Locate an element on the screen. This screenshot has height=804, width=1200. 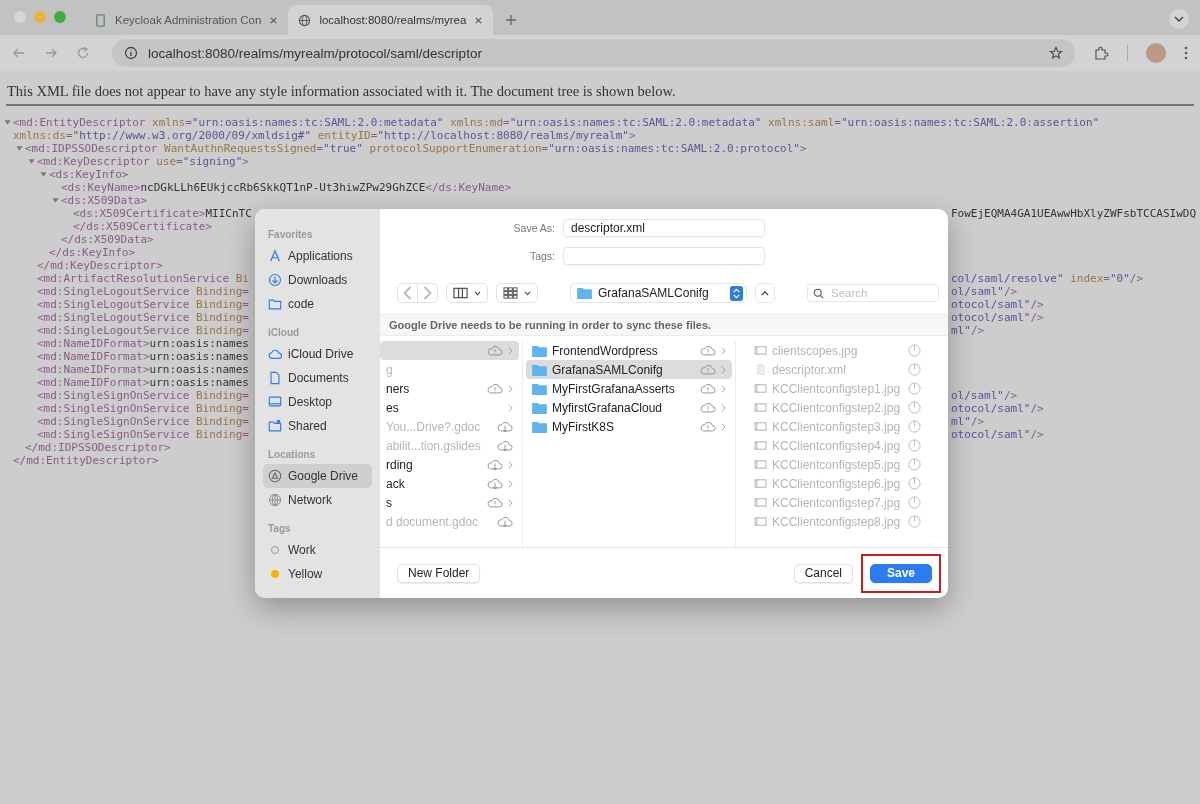
sidebar-item: Network is located at coordinates (317, 500).